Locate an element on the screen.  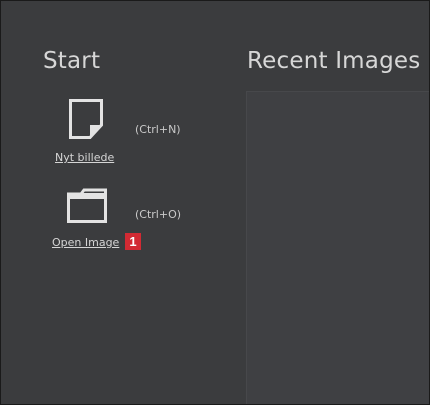
new-document-icon is located at coordinates (86, 119).